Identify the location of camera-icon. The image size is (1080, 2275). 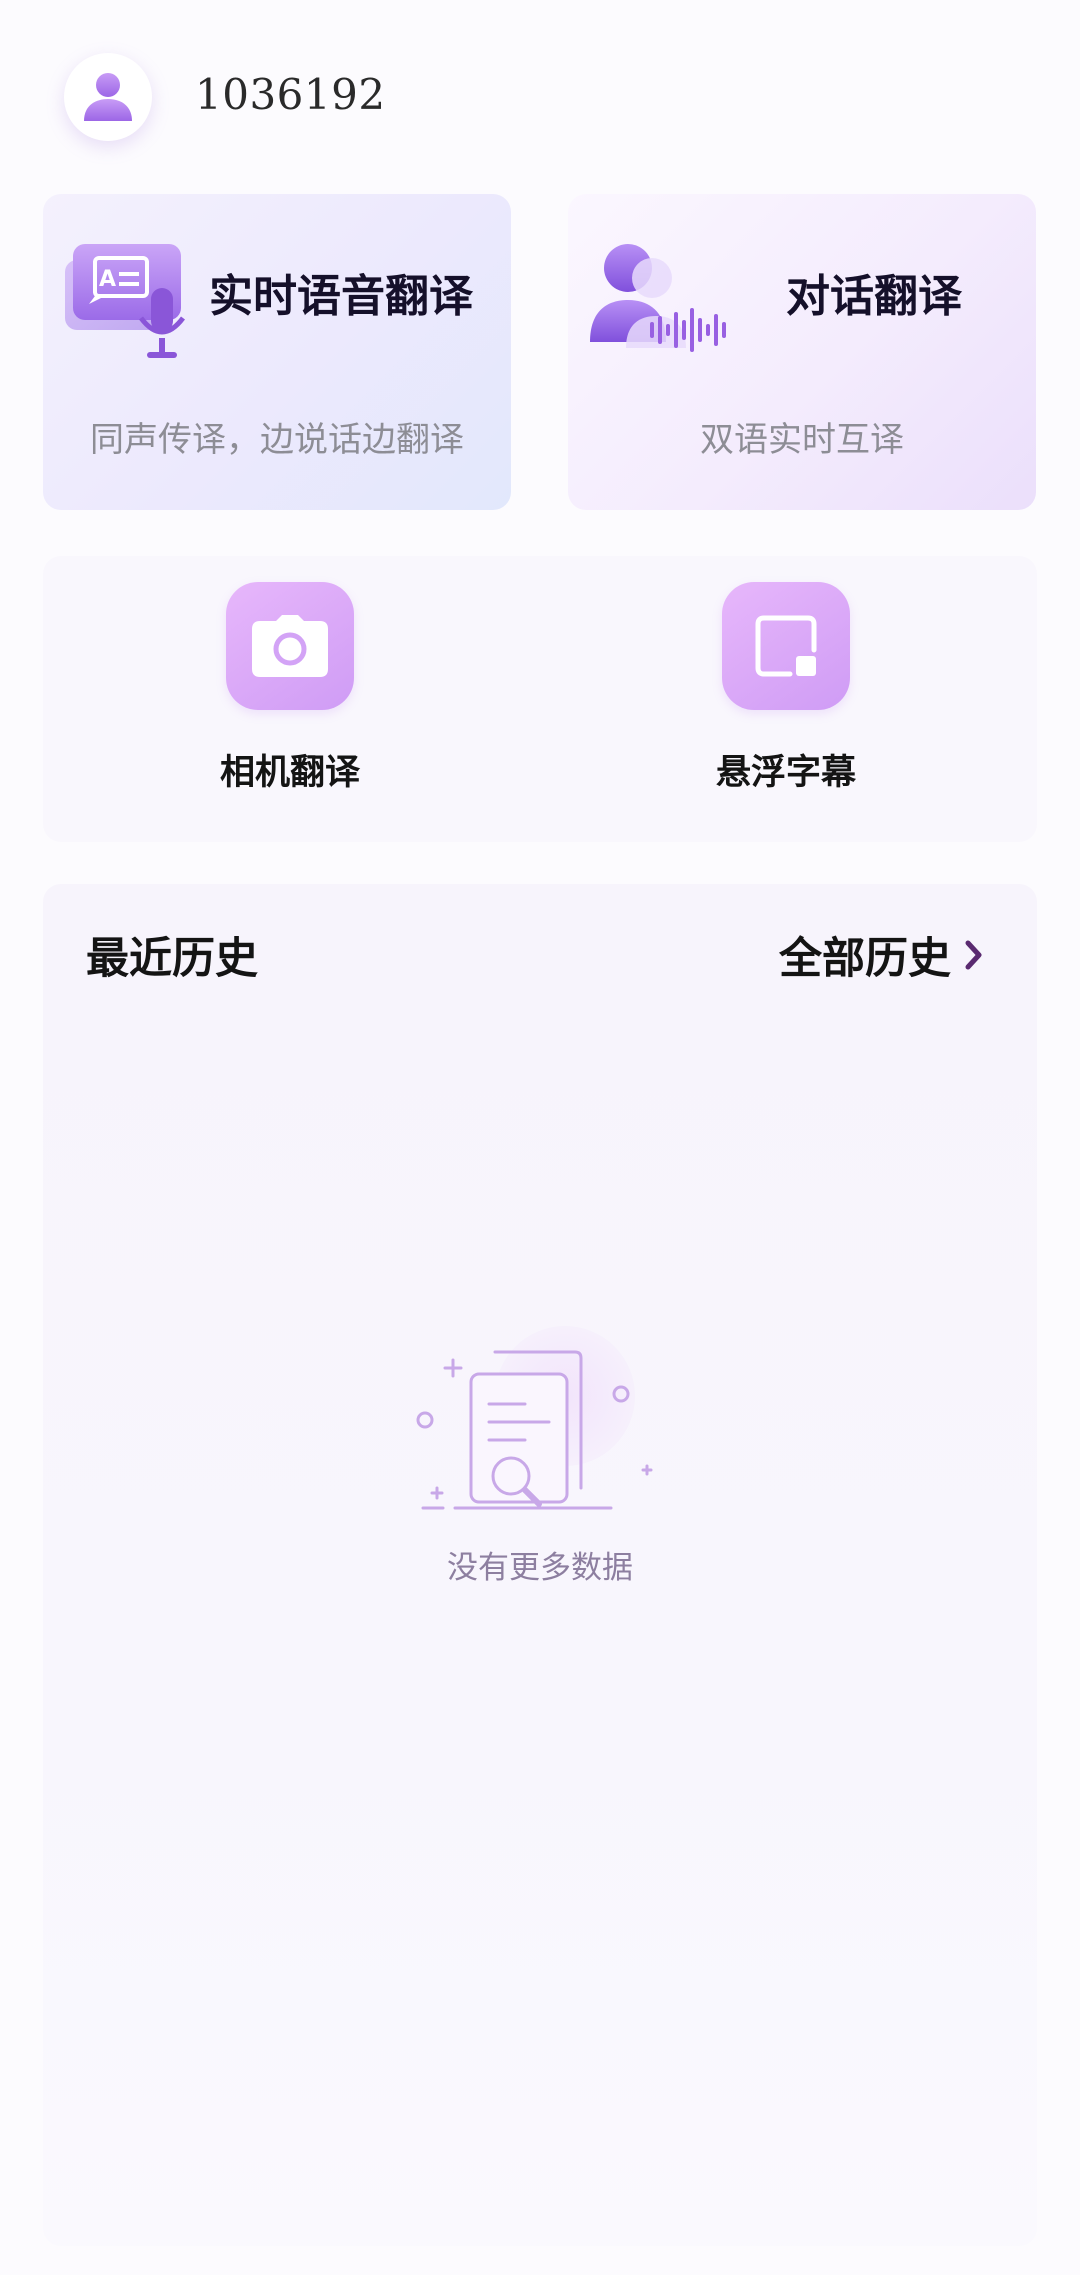
(290, 646).